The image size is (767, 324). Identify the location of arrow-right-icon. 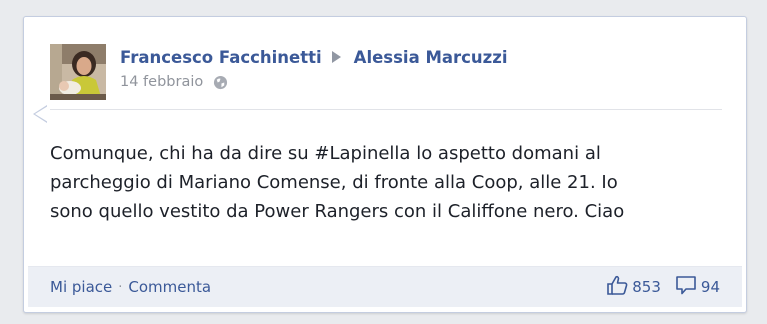
(336, 57).